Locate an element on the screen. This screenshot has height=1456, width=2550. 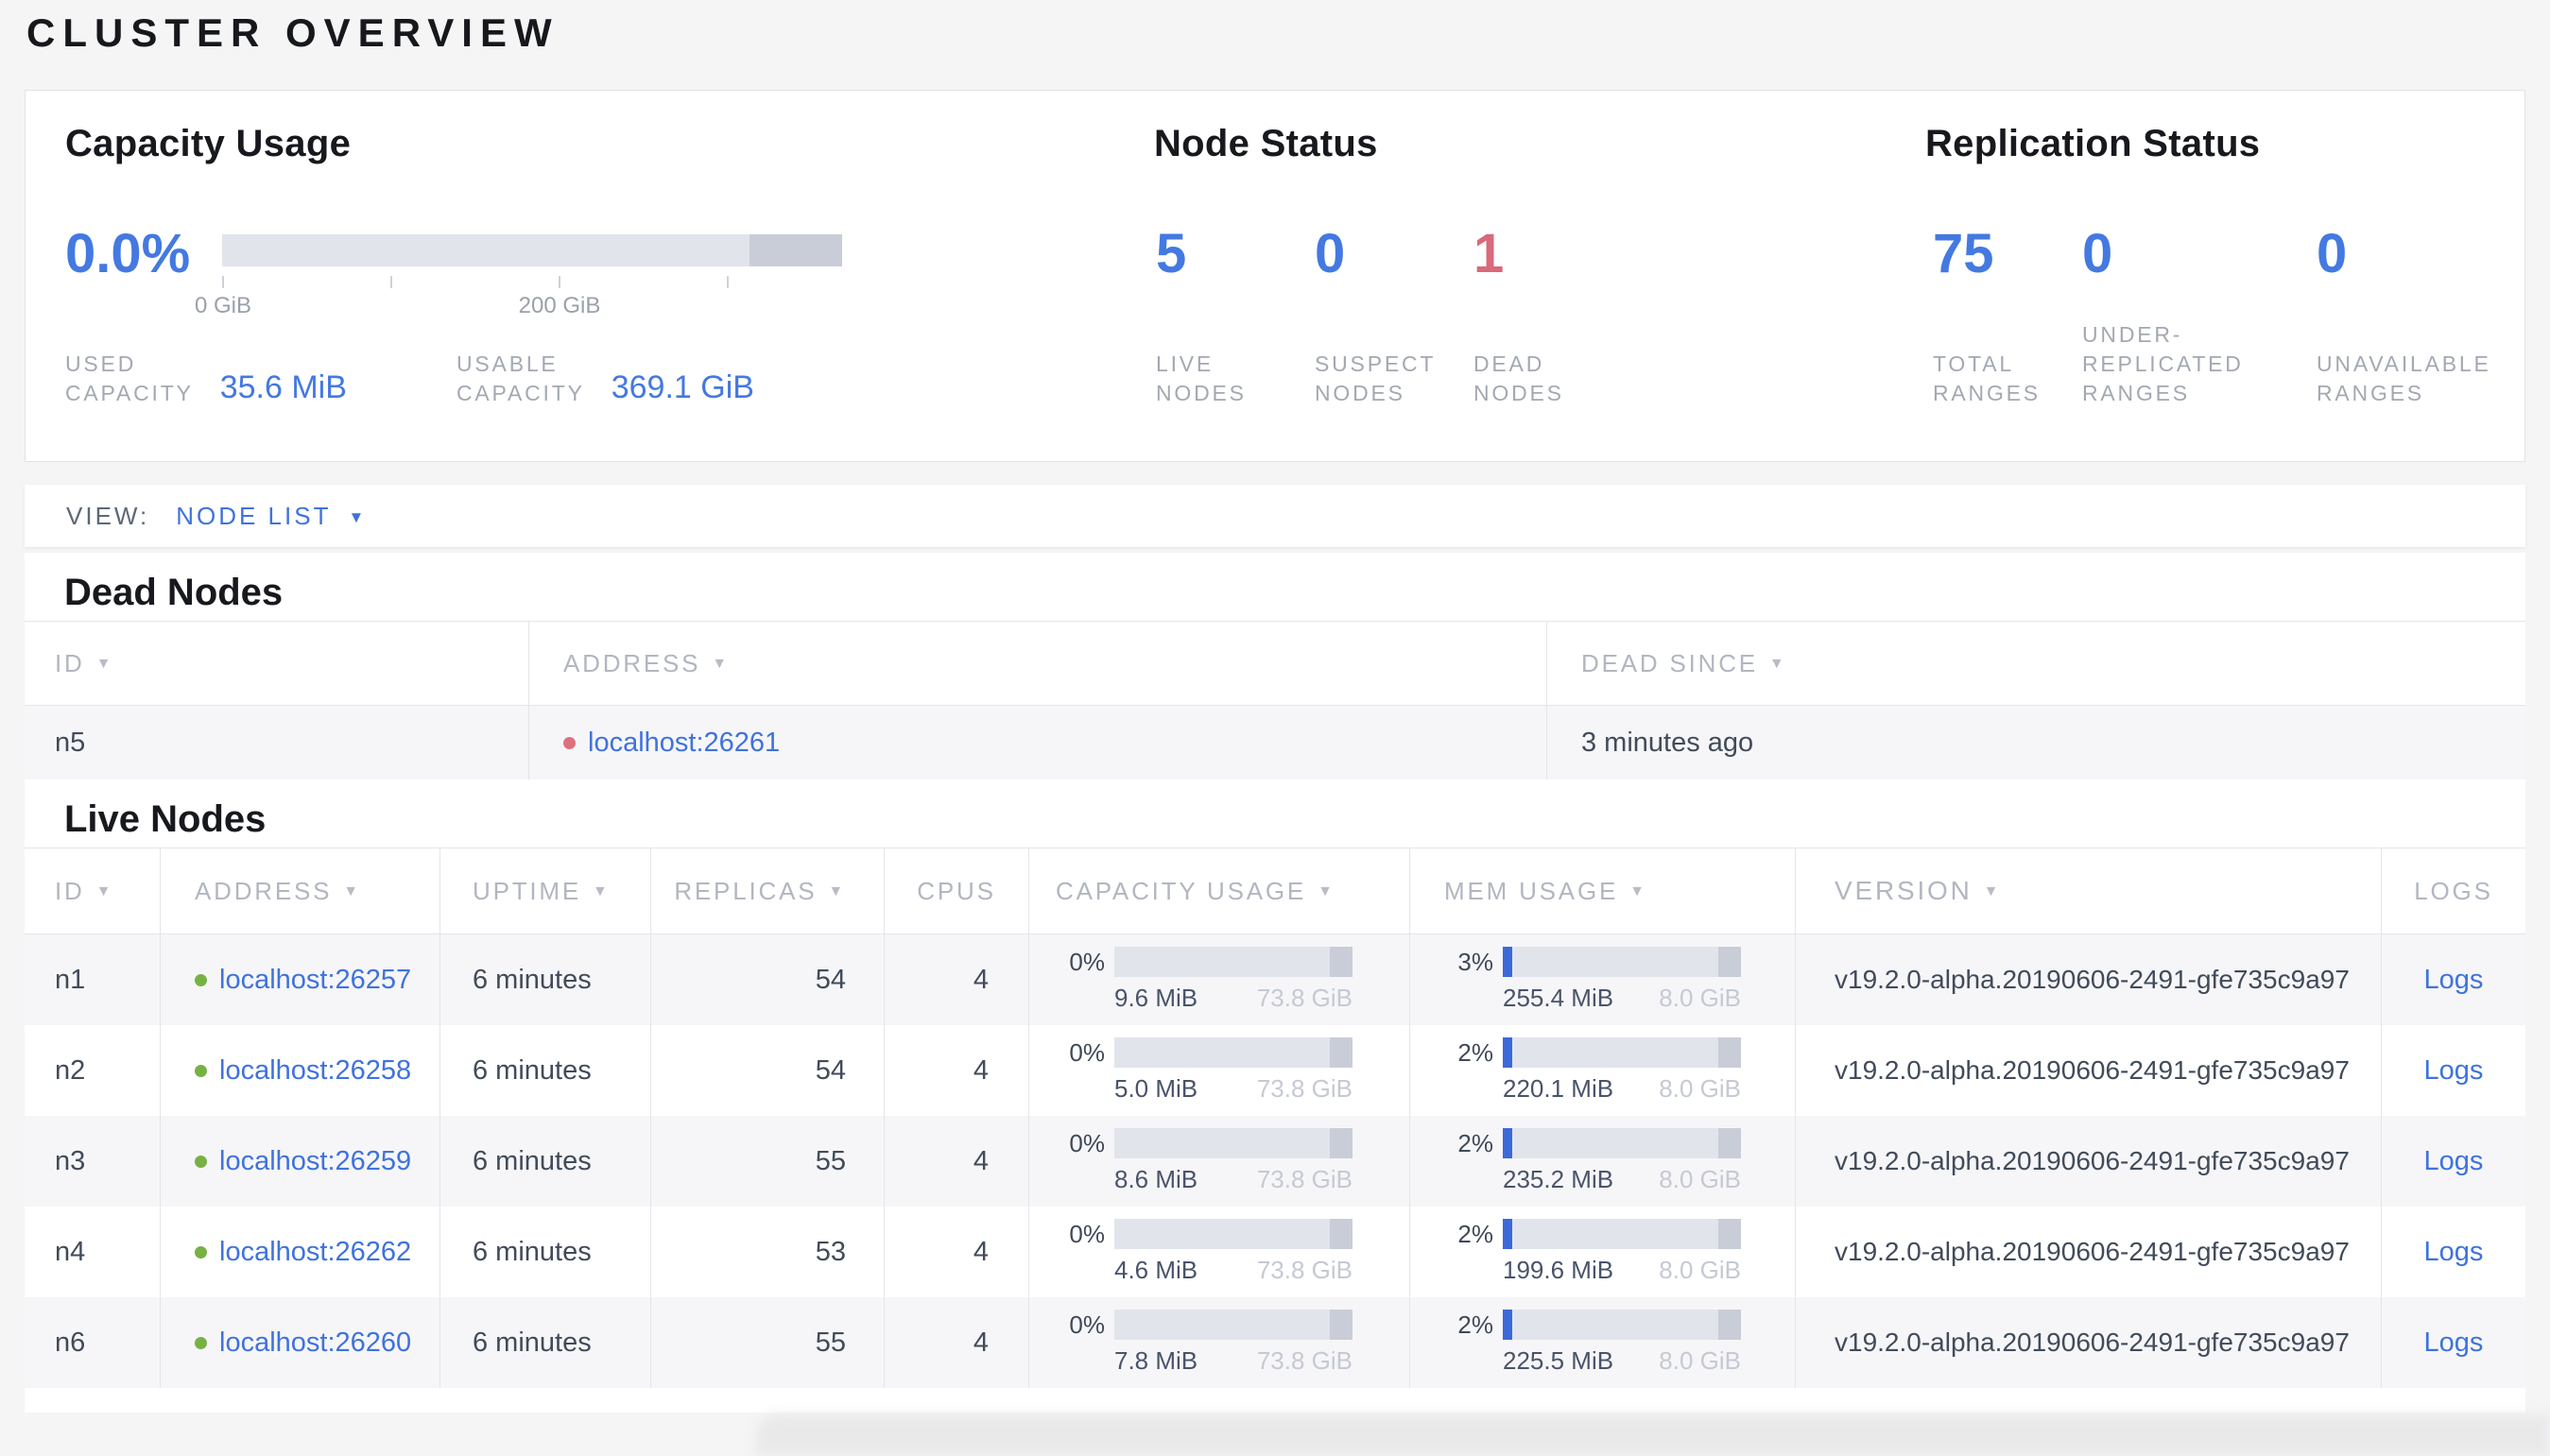
unavailable-ranges-count: 0 is located at coordinates (2332, 254).